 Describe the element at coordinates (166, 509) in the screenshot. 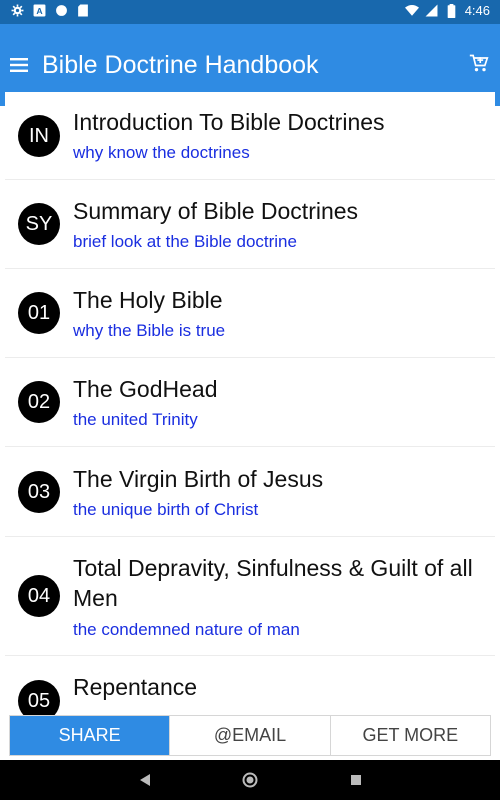

I see `item-subtitle: the unique birth of Christ` at that location.